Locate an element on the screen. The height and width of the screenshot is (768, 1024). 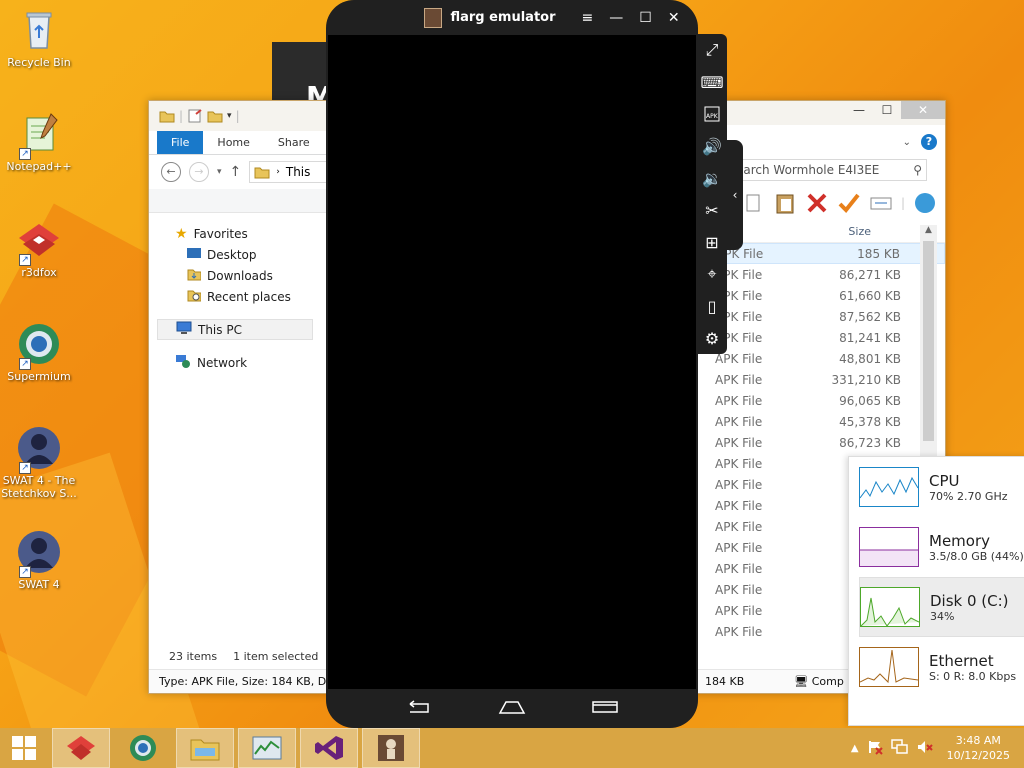
file-row: APK File 331,210 KB is located at coordinates (818, 379).